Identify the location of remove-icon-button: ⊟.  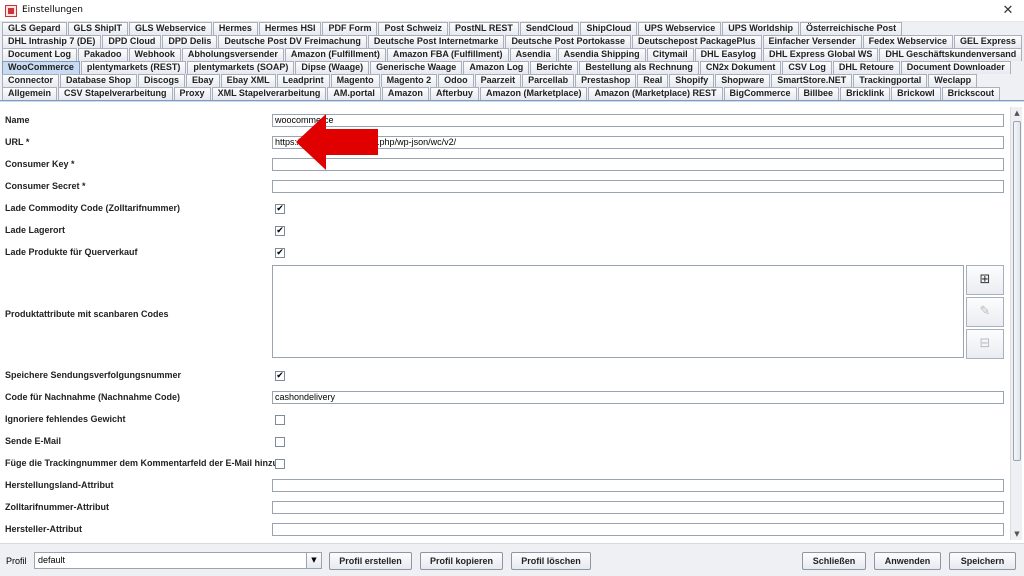
(985, 344).